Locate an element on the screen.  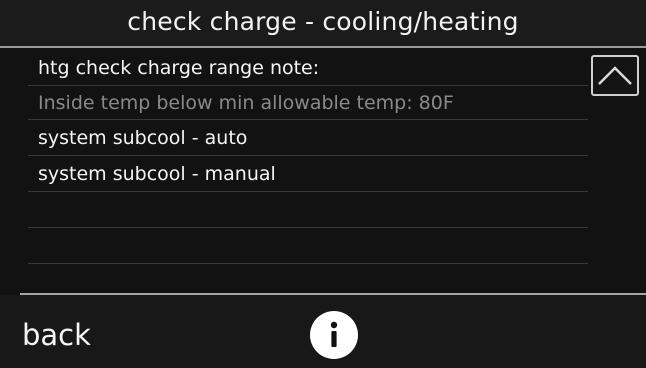
info-icon is located at coordinates (334, 334).